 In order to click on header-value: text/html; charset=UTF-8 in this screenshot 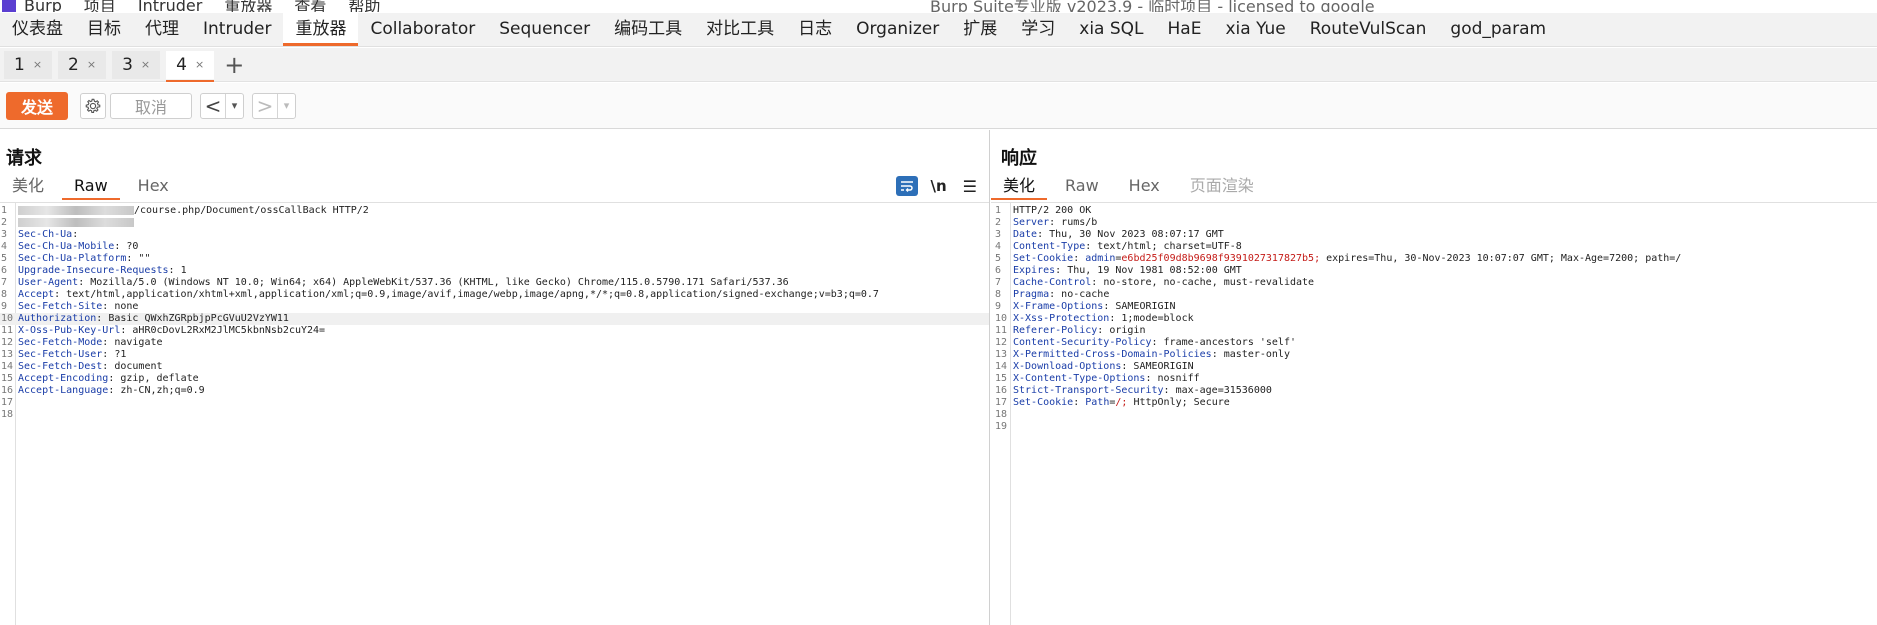, I will do `click(1169, 246)`.